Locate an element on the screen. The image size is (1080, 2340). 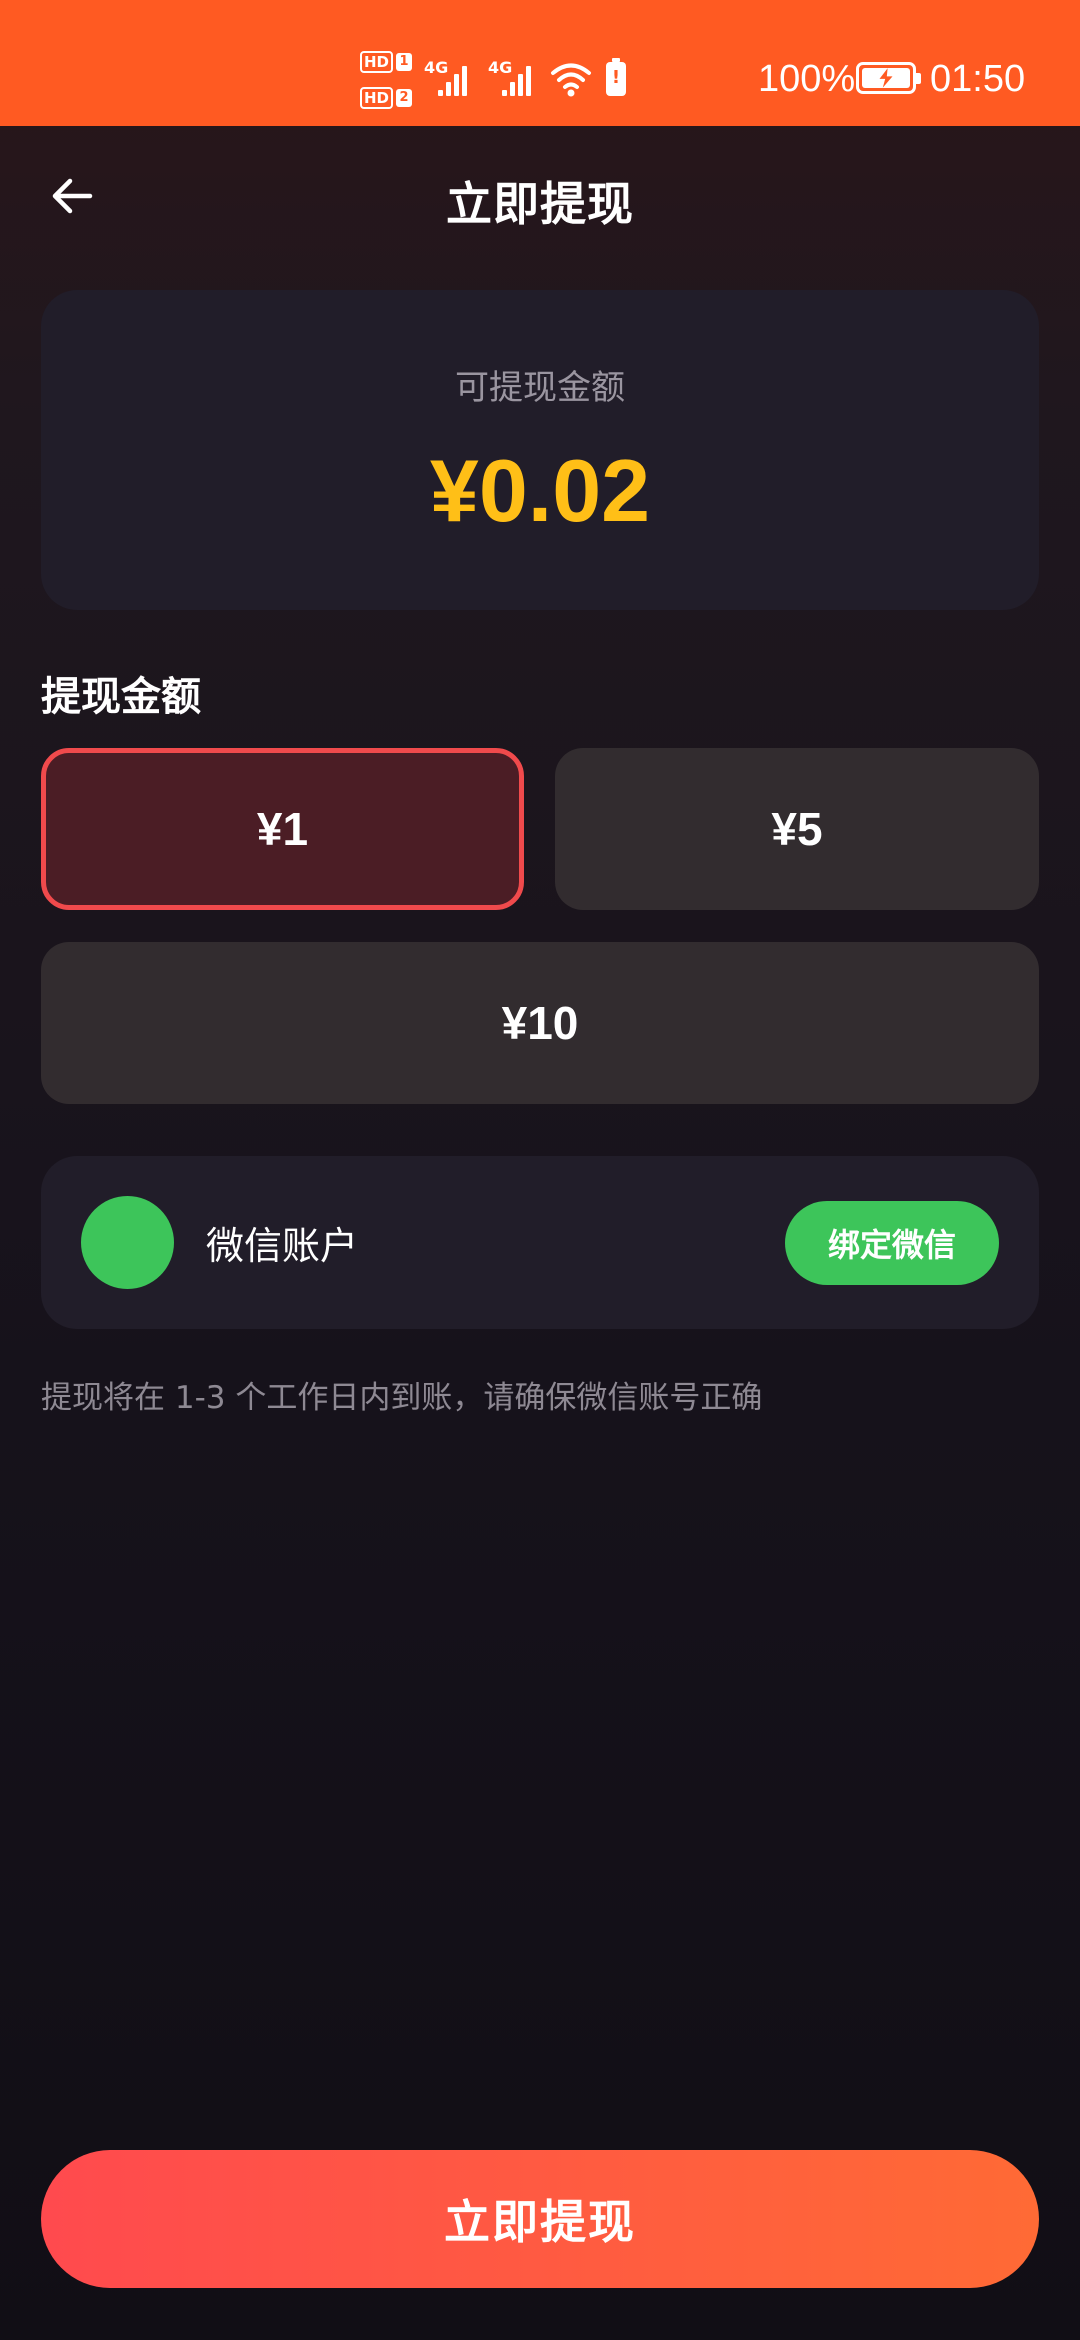
wechat-avatar is located at coordinates (127, 1242).